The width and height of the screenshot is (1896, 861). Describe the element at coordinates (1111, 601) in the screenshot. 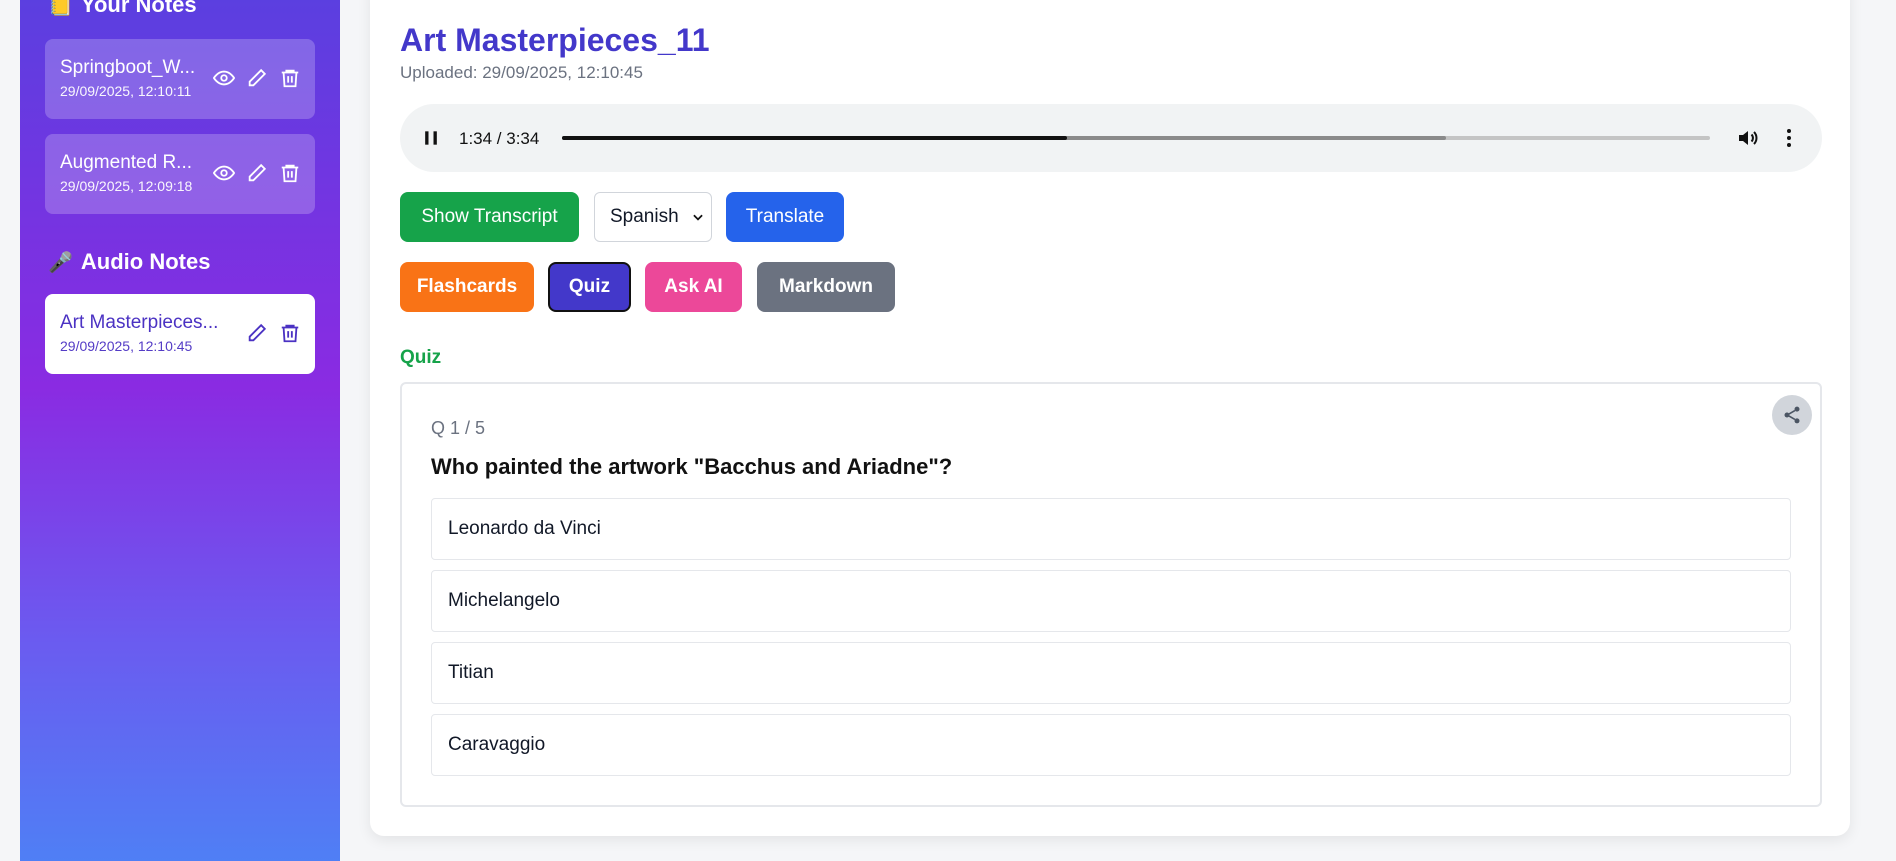

I see `answer-option: Michelangelo` at that location.